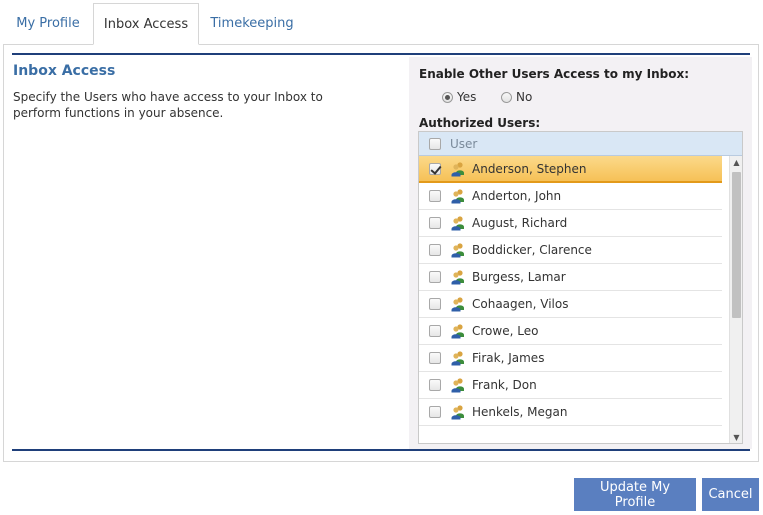 This screenshot has height=515, width=763. I want to click on tab-timekeeping: Timekeeping, so click(252, 24).